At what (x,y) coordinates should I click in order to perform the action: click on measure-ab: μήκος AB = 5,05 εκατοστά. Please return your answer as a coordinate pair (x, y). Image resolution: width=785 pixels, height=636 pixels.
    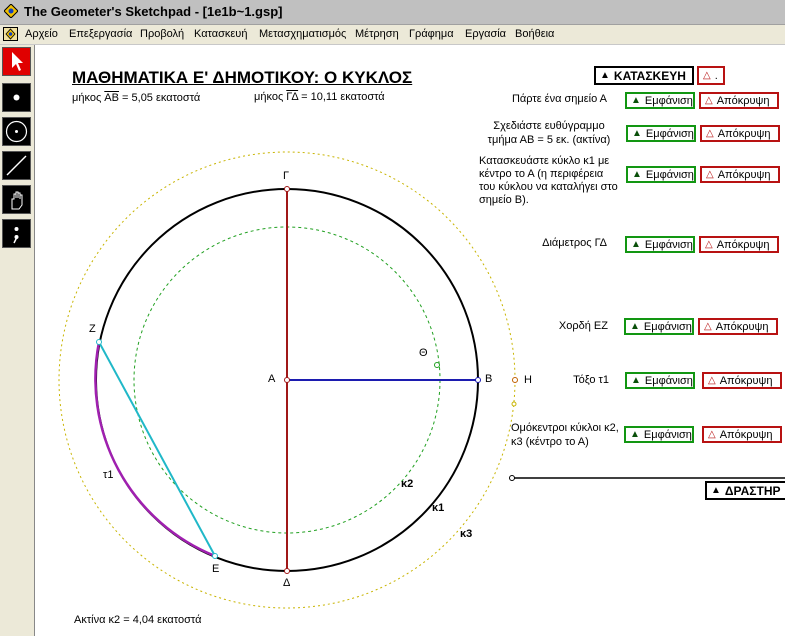
    Looking at the image, I should click on (136, 98).